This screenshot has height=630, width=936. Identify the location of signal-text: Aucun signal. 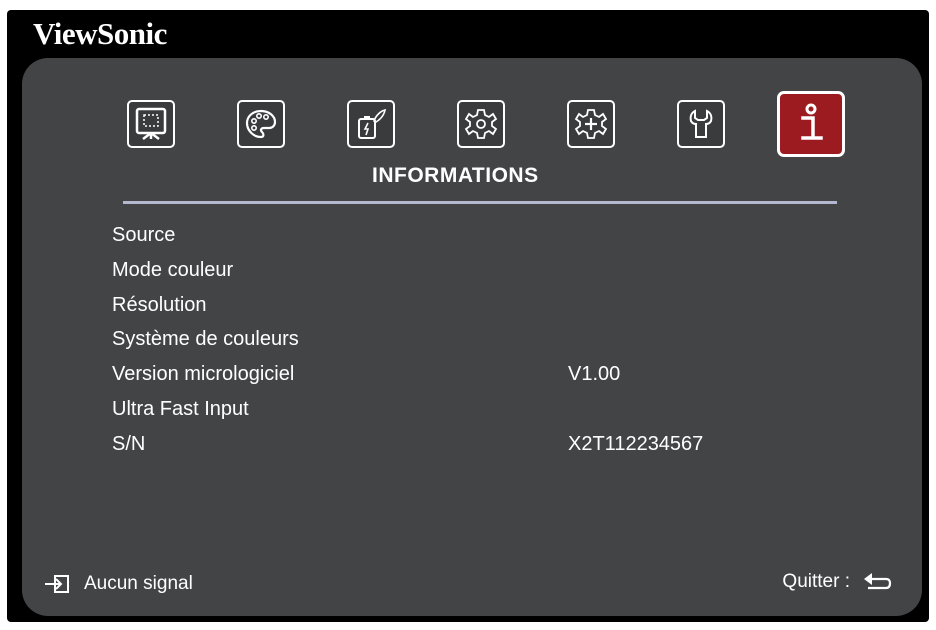
(138, 583).